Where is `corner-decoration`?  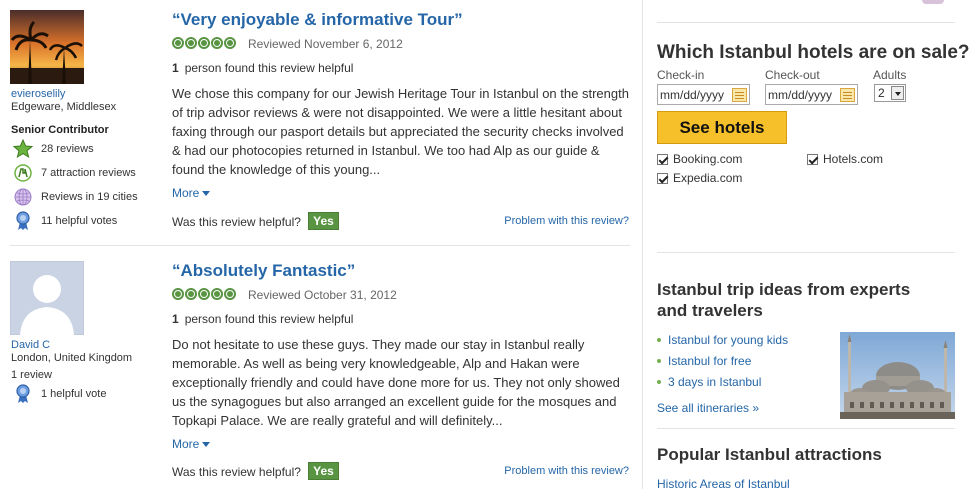 corner-decoration is located at coordinates (933, 2).